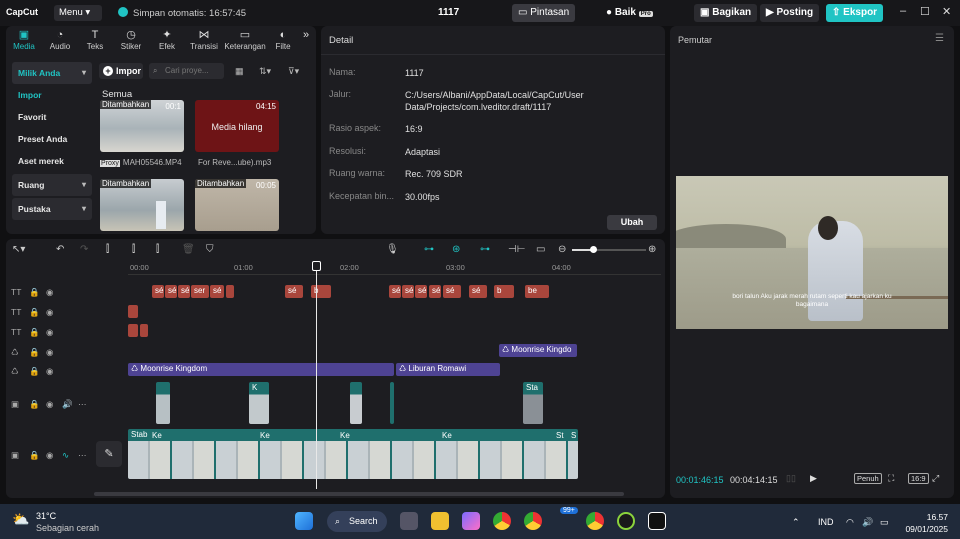  I want to click on sidebar-item-brand: Aset merek, so click(52, 161).